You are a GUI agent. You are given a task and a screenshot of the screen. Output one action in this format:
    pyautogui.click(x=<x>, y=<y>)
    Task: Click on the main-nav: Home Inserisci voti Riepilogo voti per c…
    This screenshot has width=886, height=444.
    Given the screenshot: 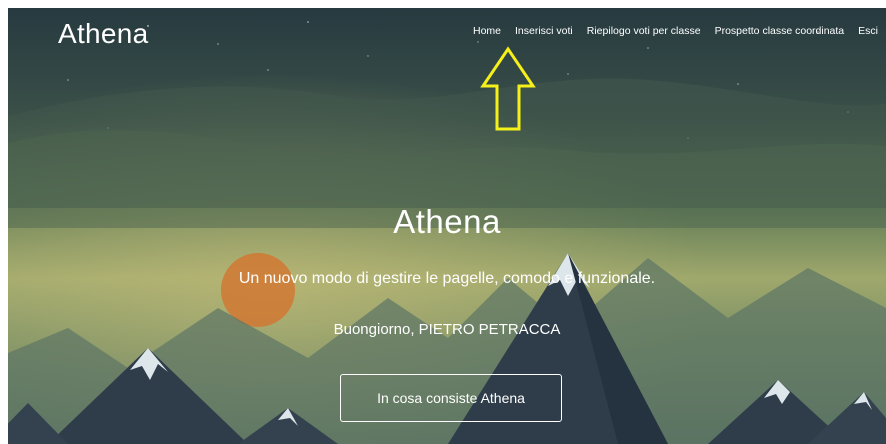 What is the action you would take?
    pyautogui.click(x=675, y=31)
    